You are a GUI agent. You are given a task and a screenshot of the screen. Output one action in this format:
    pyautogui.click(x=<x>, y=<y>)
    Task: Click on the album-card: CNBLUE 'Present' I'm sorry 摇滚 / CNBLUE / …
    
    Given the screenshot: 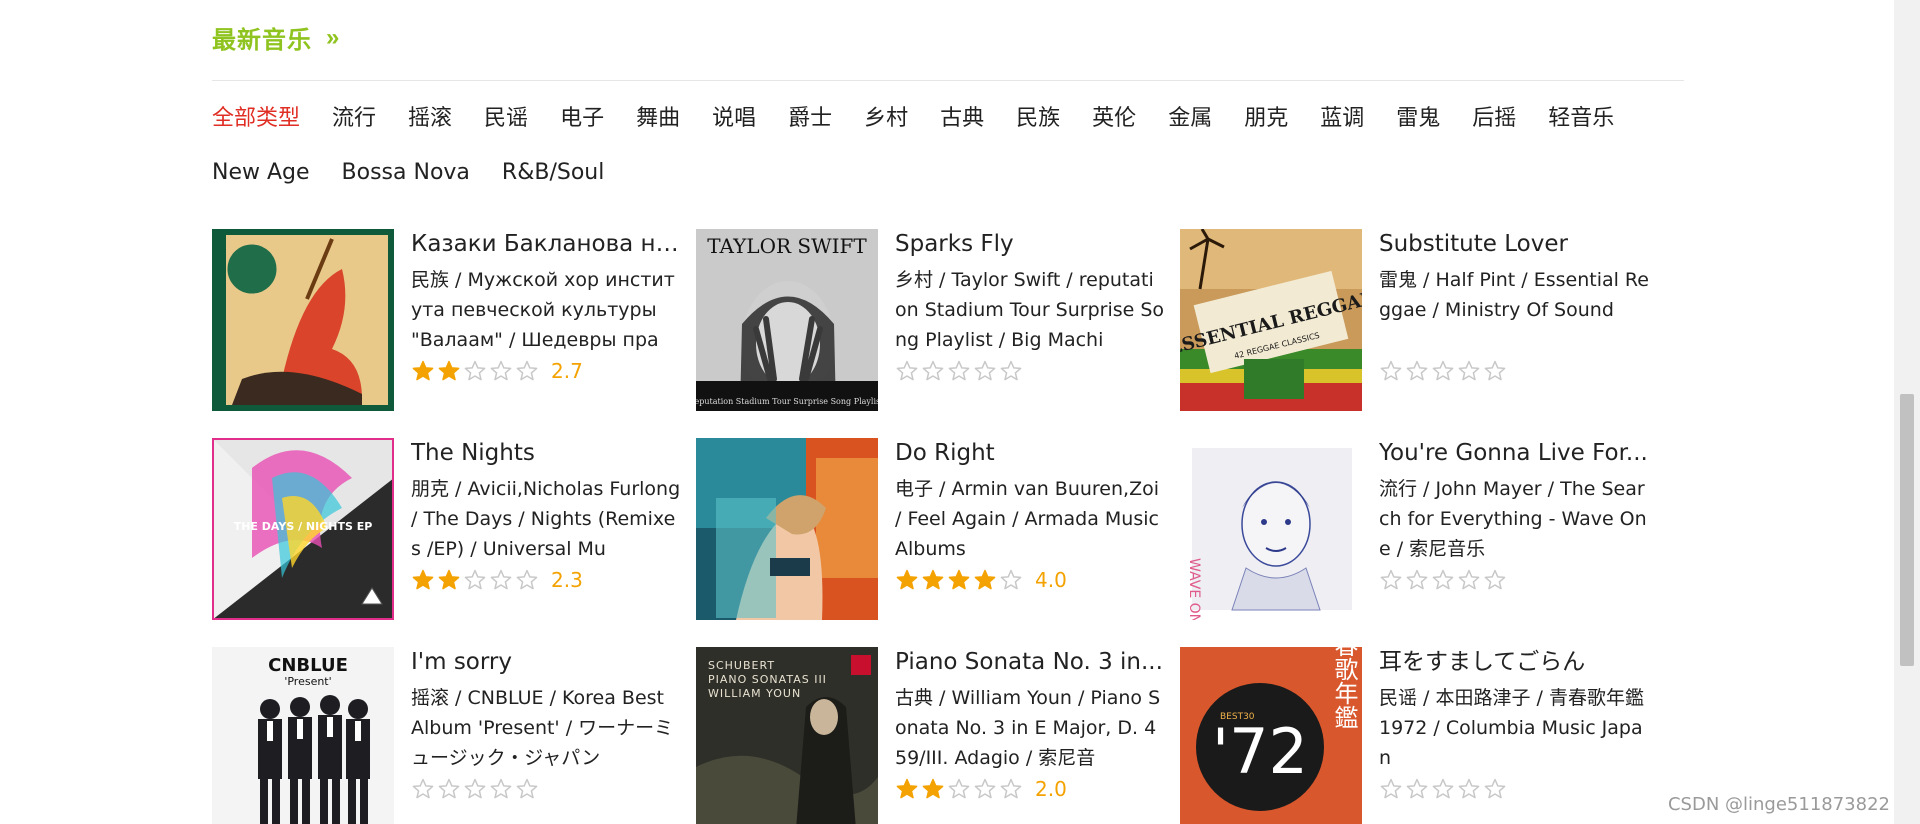 What is the action you would take?
    pyautogui.click(x=442, y=735)
    